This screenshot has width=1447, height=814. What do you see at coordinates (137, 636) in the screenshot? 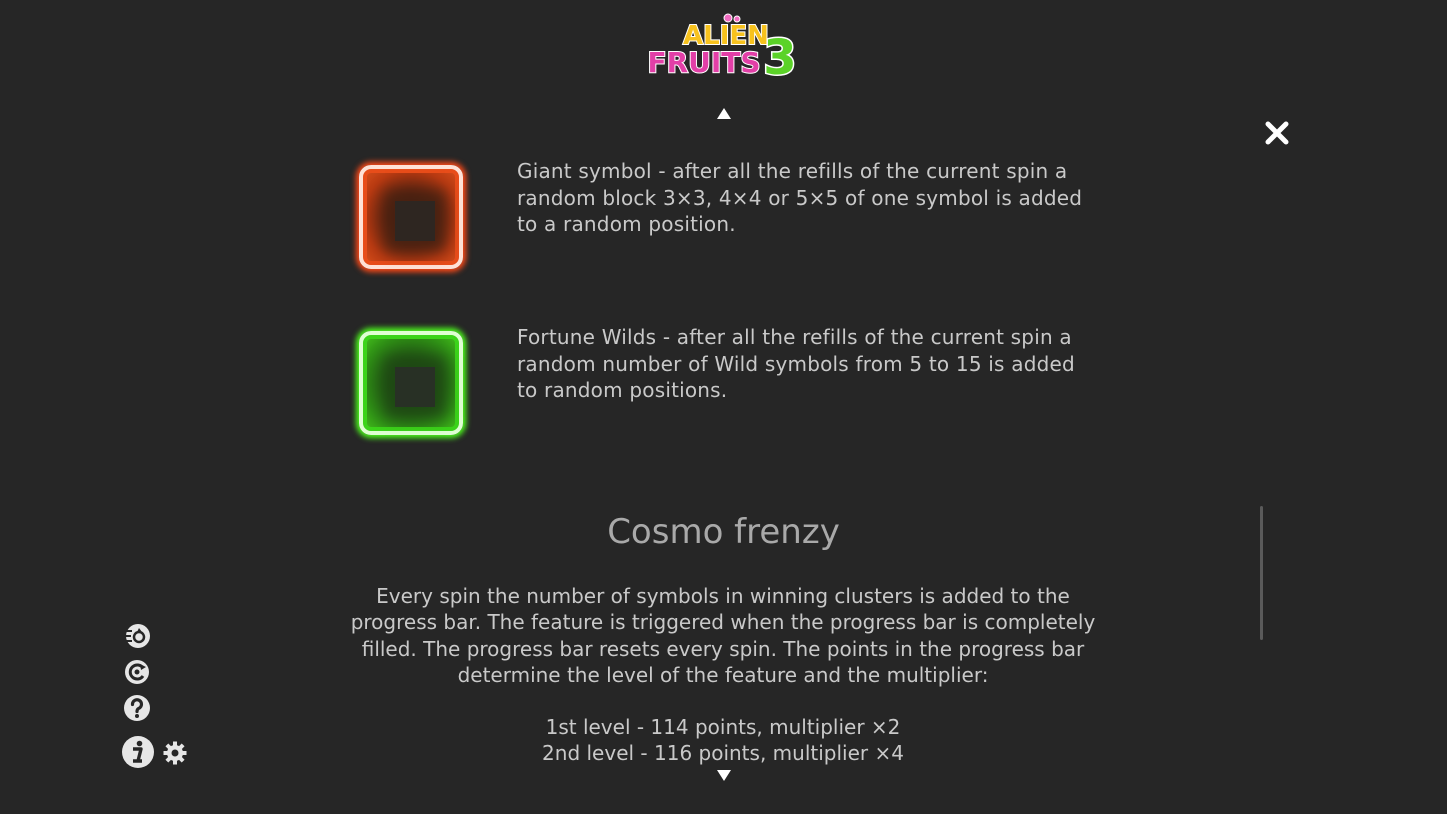
I see `turbo-spin-icon` at bounding box center [137, 636].